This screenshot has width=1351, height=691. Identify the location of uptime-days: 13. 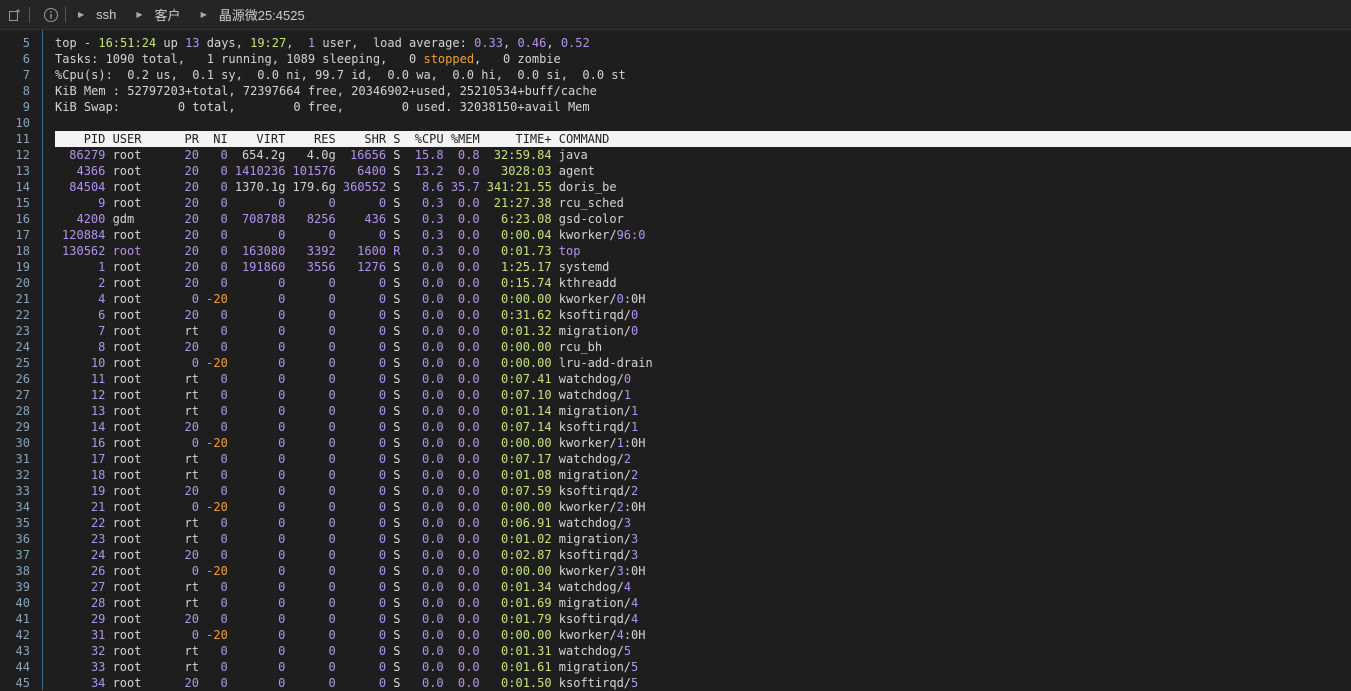
(192, 43).